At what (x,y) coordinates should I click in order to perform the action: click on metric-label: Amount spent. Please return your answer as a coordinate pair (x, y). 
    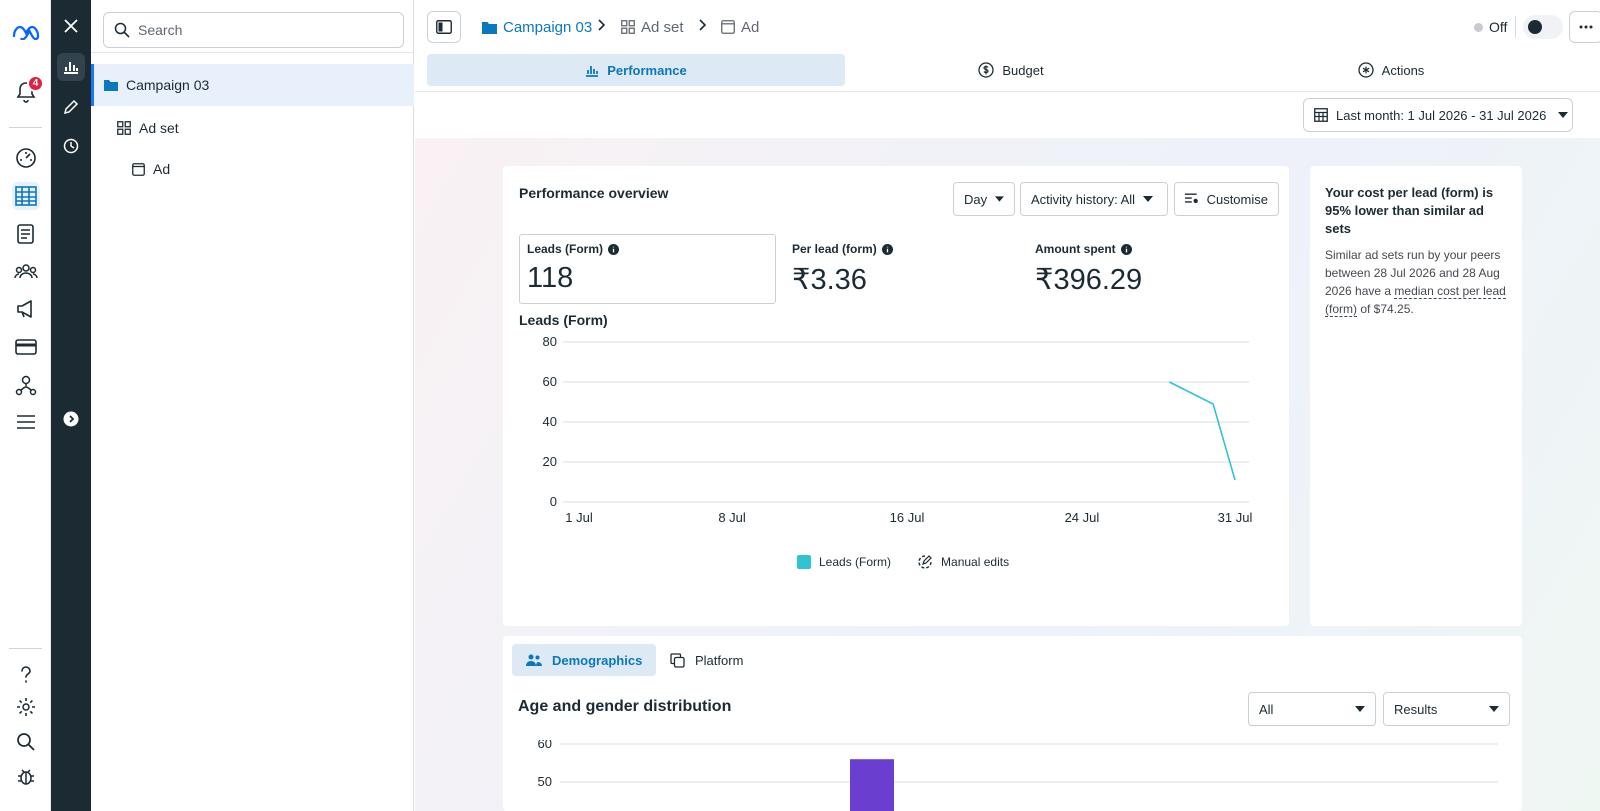
    Looking at the image, I should click on (1075, 249).